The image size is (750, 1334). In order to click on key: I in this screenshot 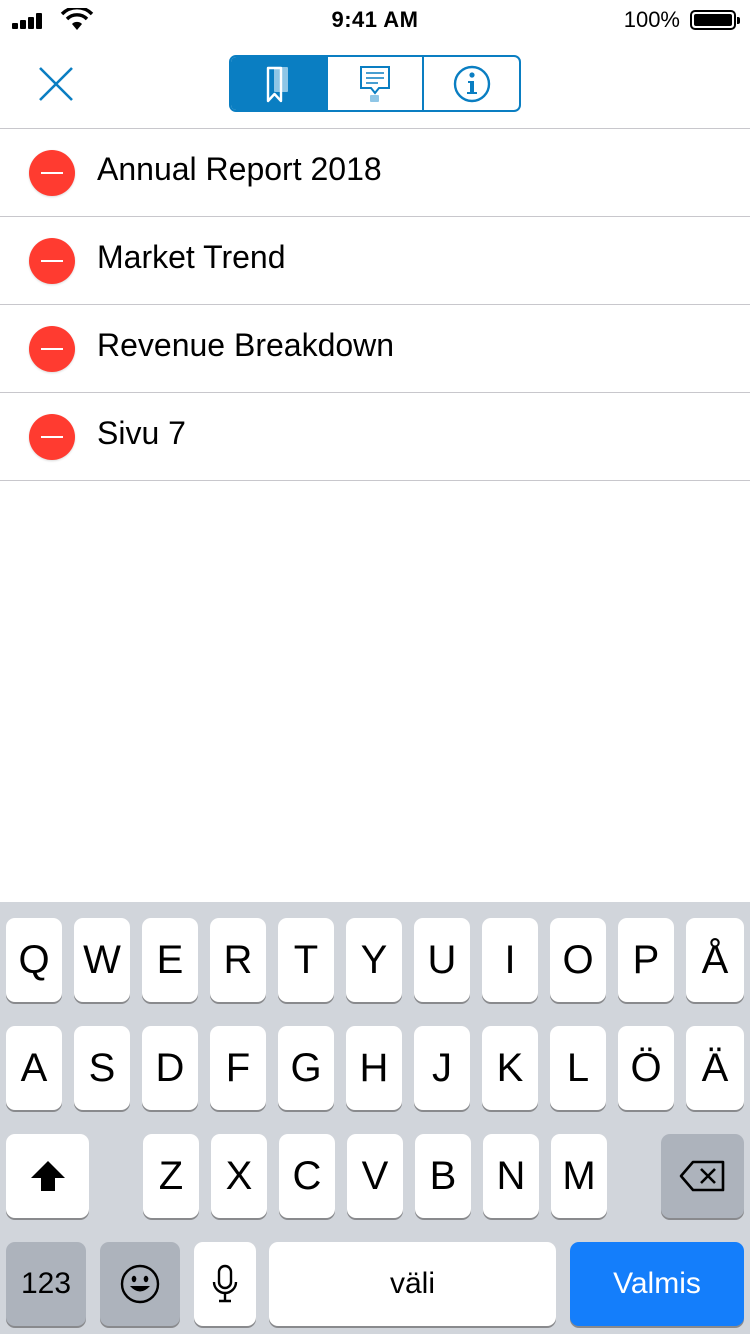, I will do `click(510, 960)`.